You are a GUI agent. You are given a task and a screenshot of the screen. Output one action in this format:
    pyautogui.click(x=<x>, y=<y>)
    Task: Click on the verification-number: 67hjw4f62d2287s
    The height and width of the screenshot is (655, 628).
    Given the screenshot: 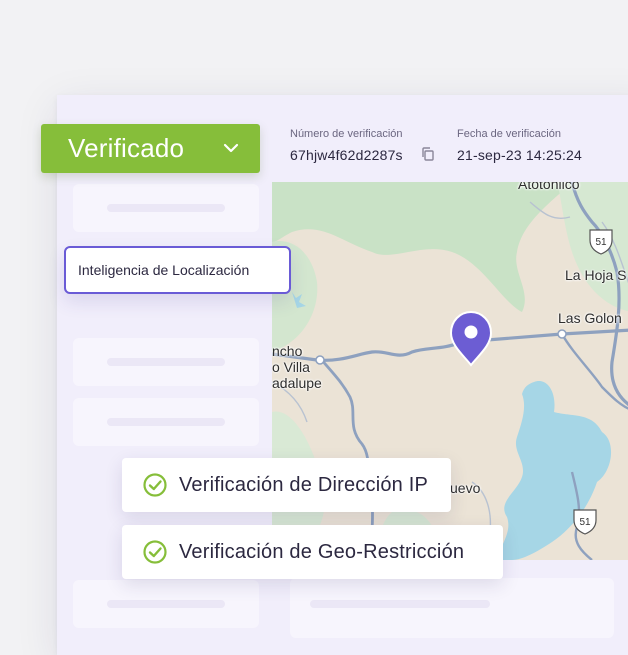 What is the action you would take?
    pyautogui.click(x=346, y=155)
    